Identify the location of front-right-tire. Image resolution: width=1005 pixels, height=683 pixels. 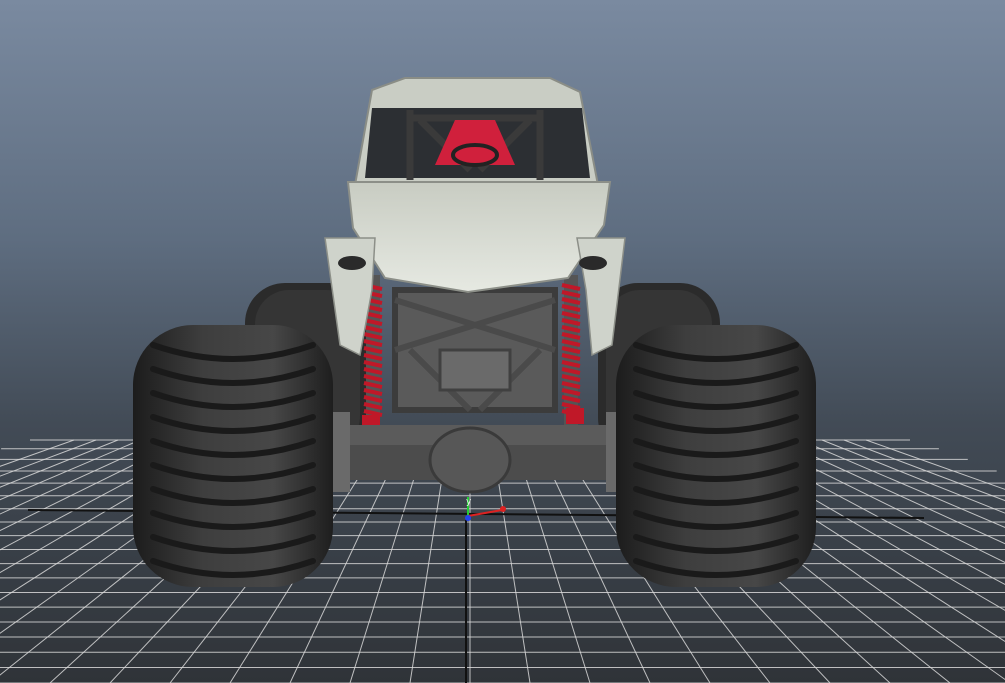
(716, 456).